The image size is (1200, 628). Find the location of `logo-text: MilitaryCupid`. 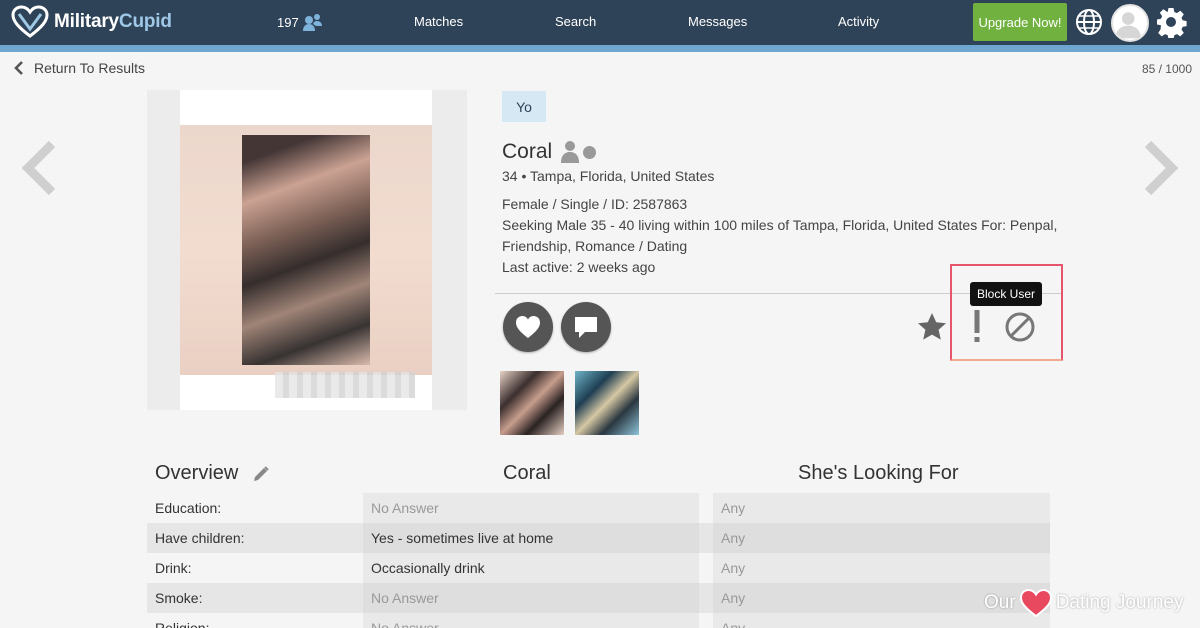

logo-text: MilitaryCupid is located at coordinates (113, 22).